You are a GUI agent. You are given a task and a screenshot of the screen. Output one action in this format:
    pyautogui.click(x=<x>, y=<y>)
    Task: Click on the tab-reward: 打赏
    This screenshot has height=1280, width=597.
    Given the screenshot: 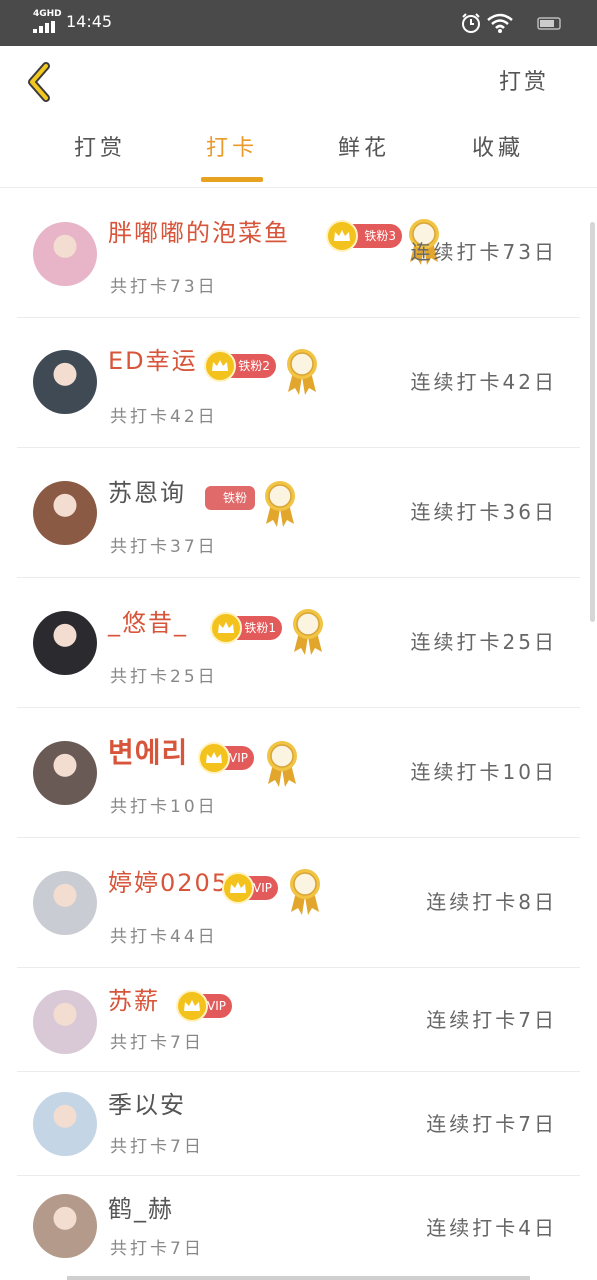 What is the action you would take?
    pyautogui.click(x=100, y=146)
    